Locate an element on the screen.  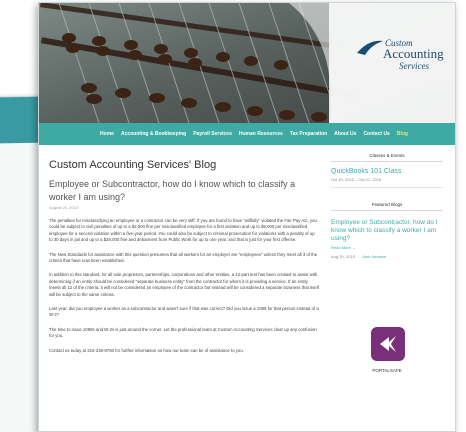
portal-arrow-icon is located at coordinates (388, 344).